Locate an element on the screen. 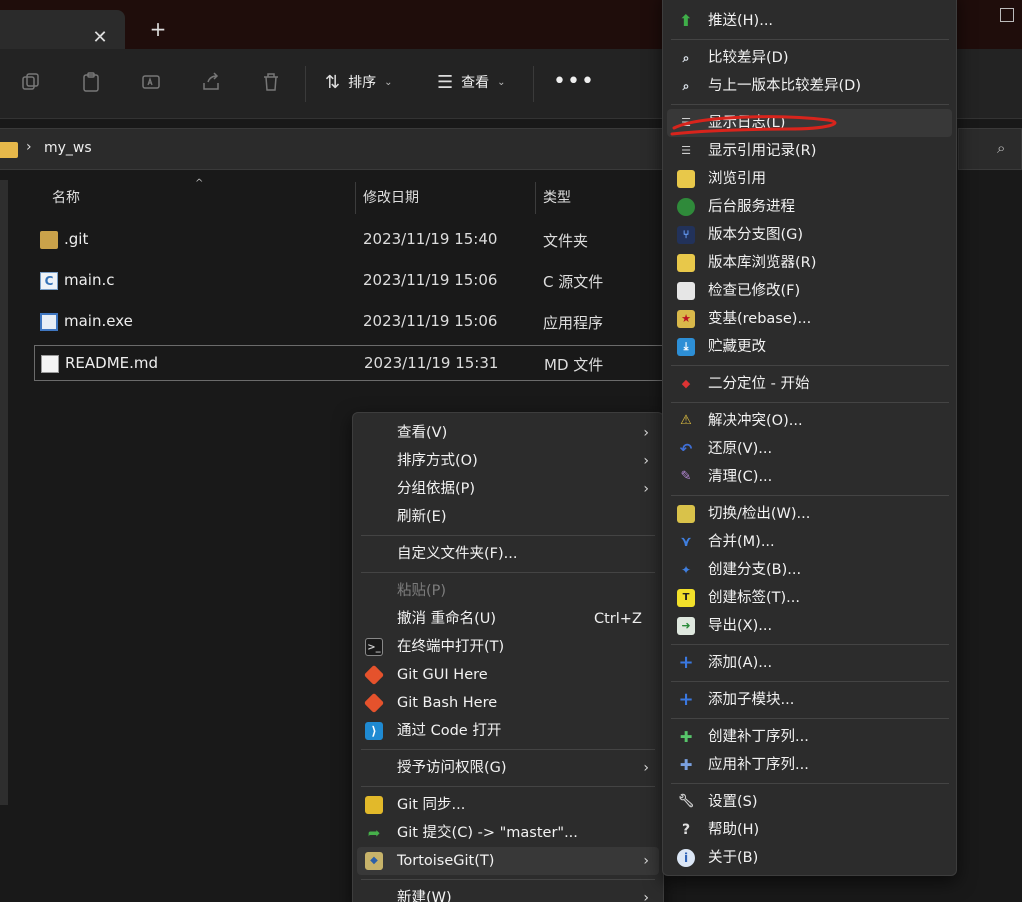 This screenshot has height=902, width=1022. delete-icon is located at coordinates (271, 82).